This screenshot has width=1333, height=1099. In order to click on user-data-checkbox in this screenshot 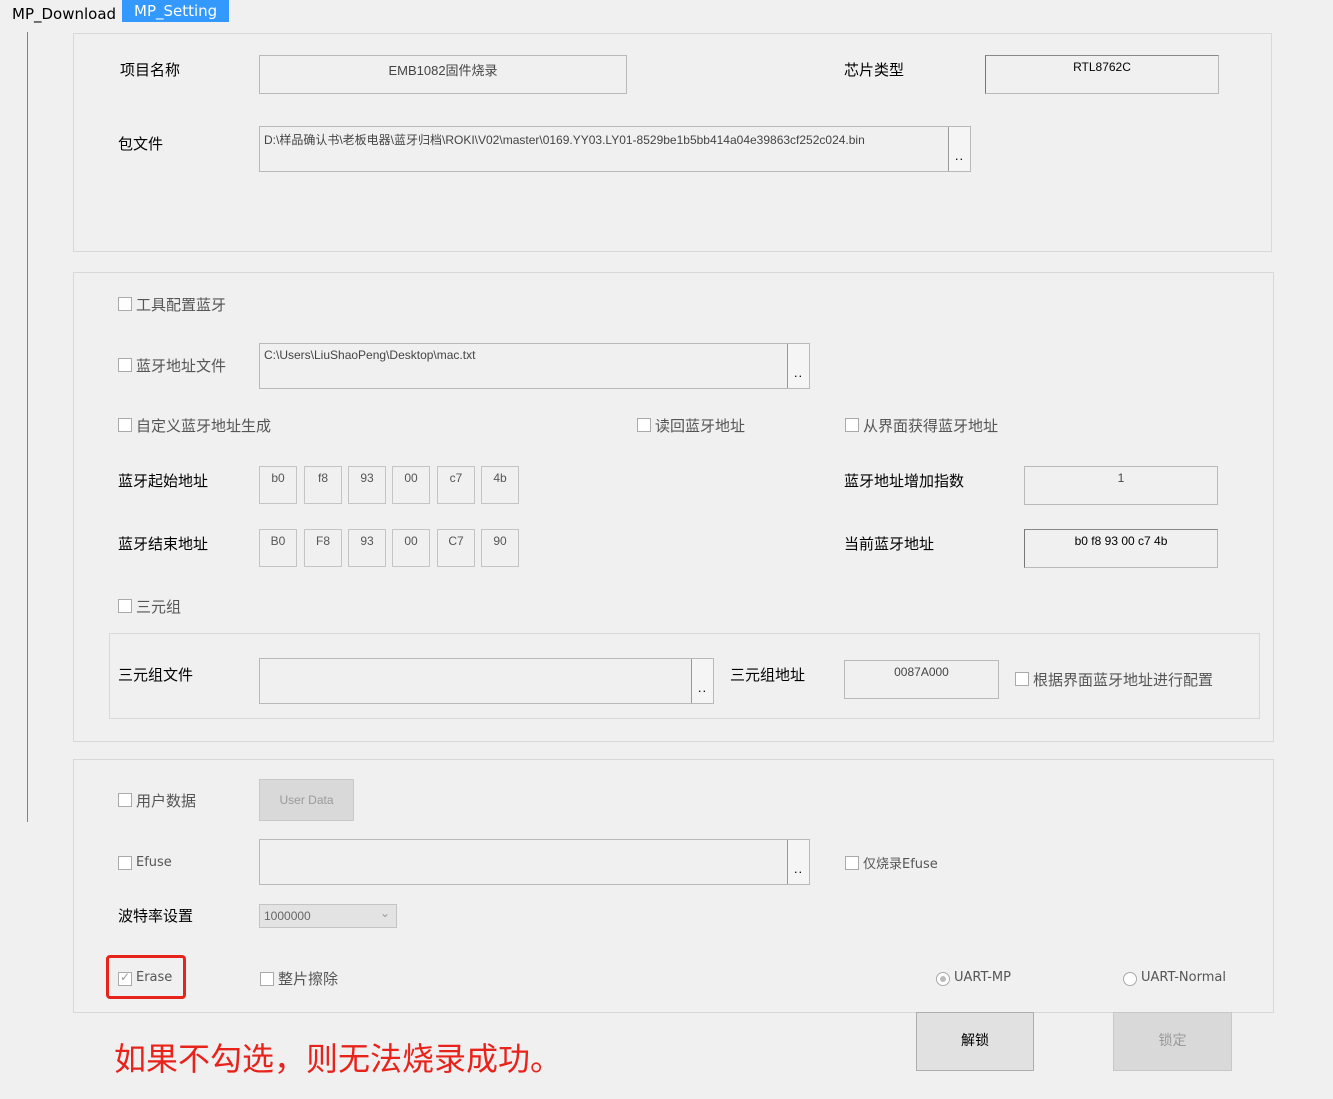, I will do `click(125, 800)`.